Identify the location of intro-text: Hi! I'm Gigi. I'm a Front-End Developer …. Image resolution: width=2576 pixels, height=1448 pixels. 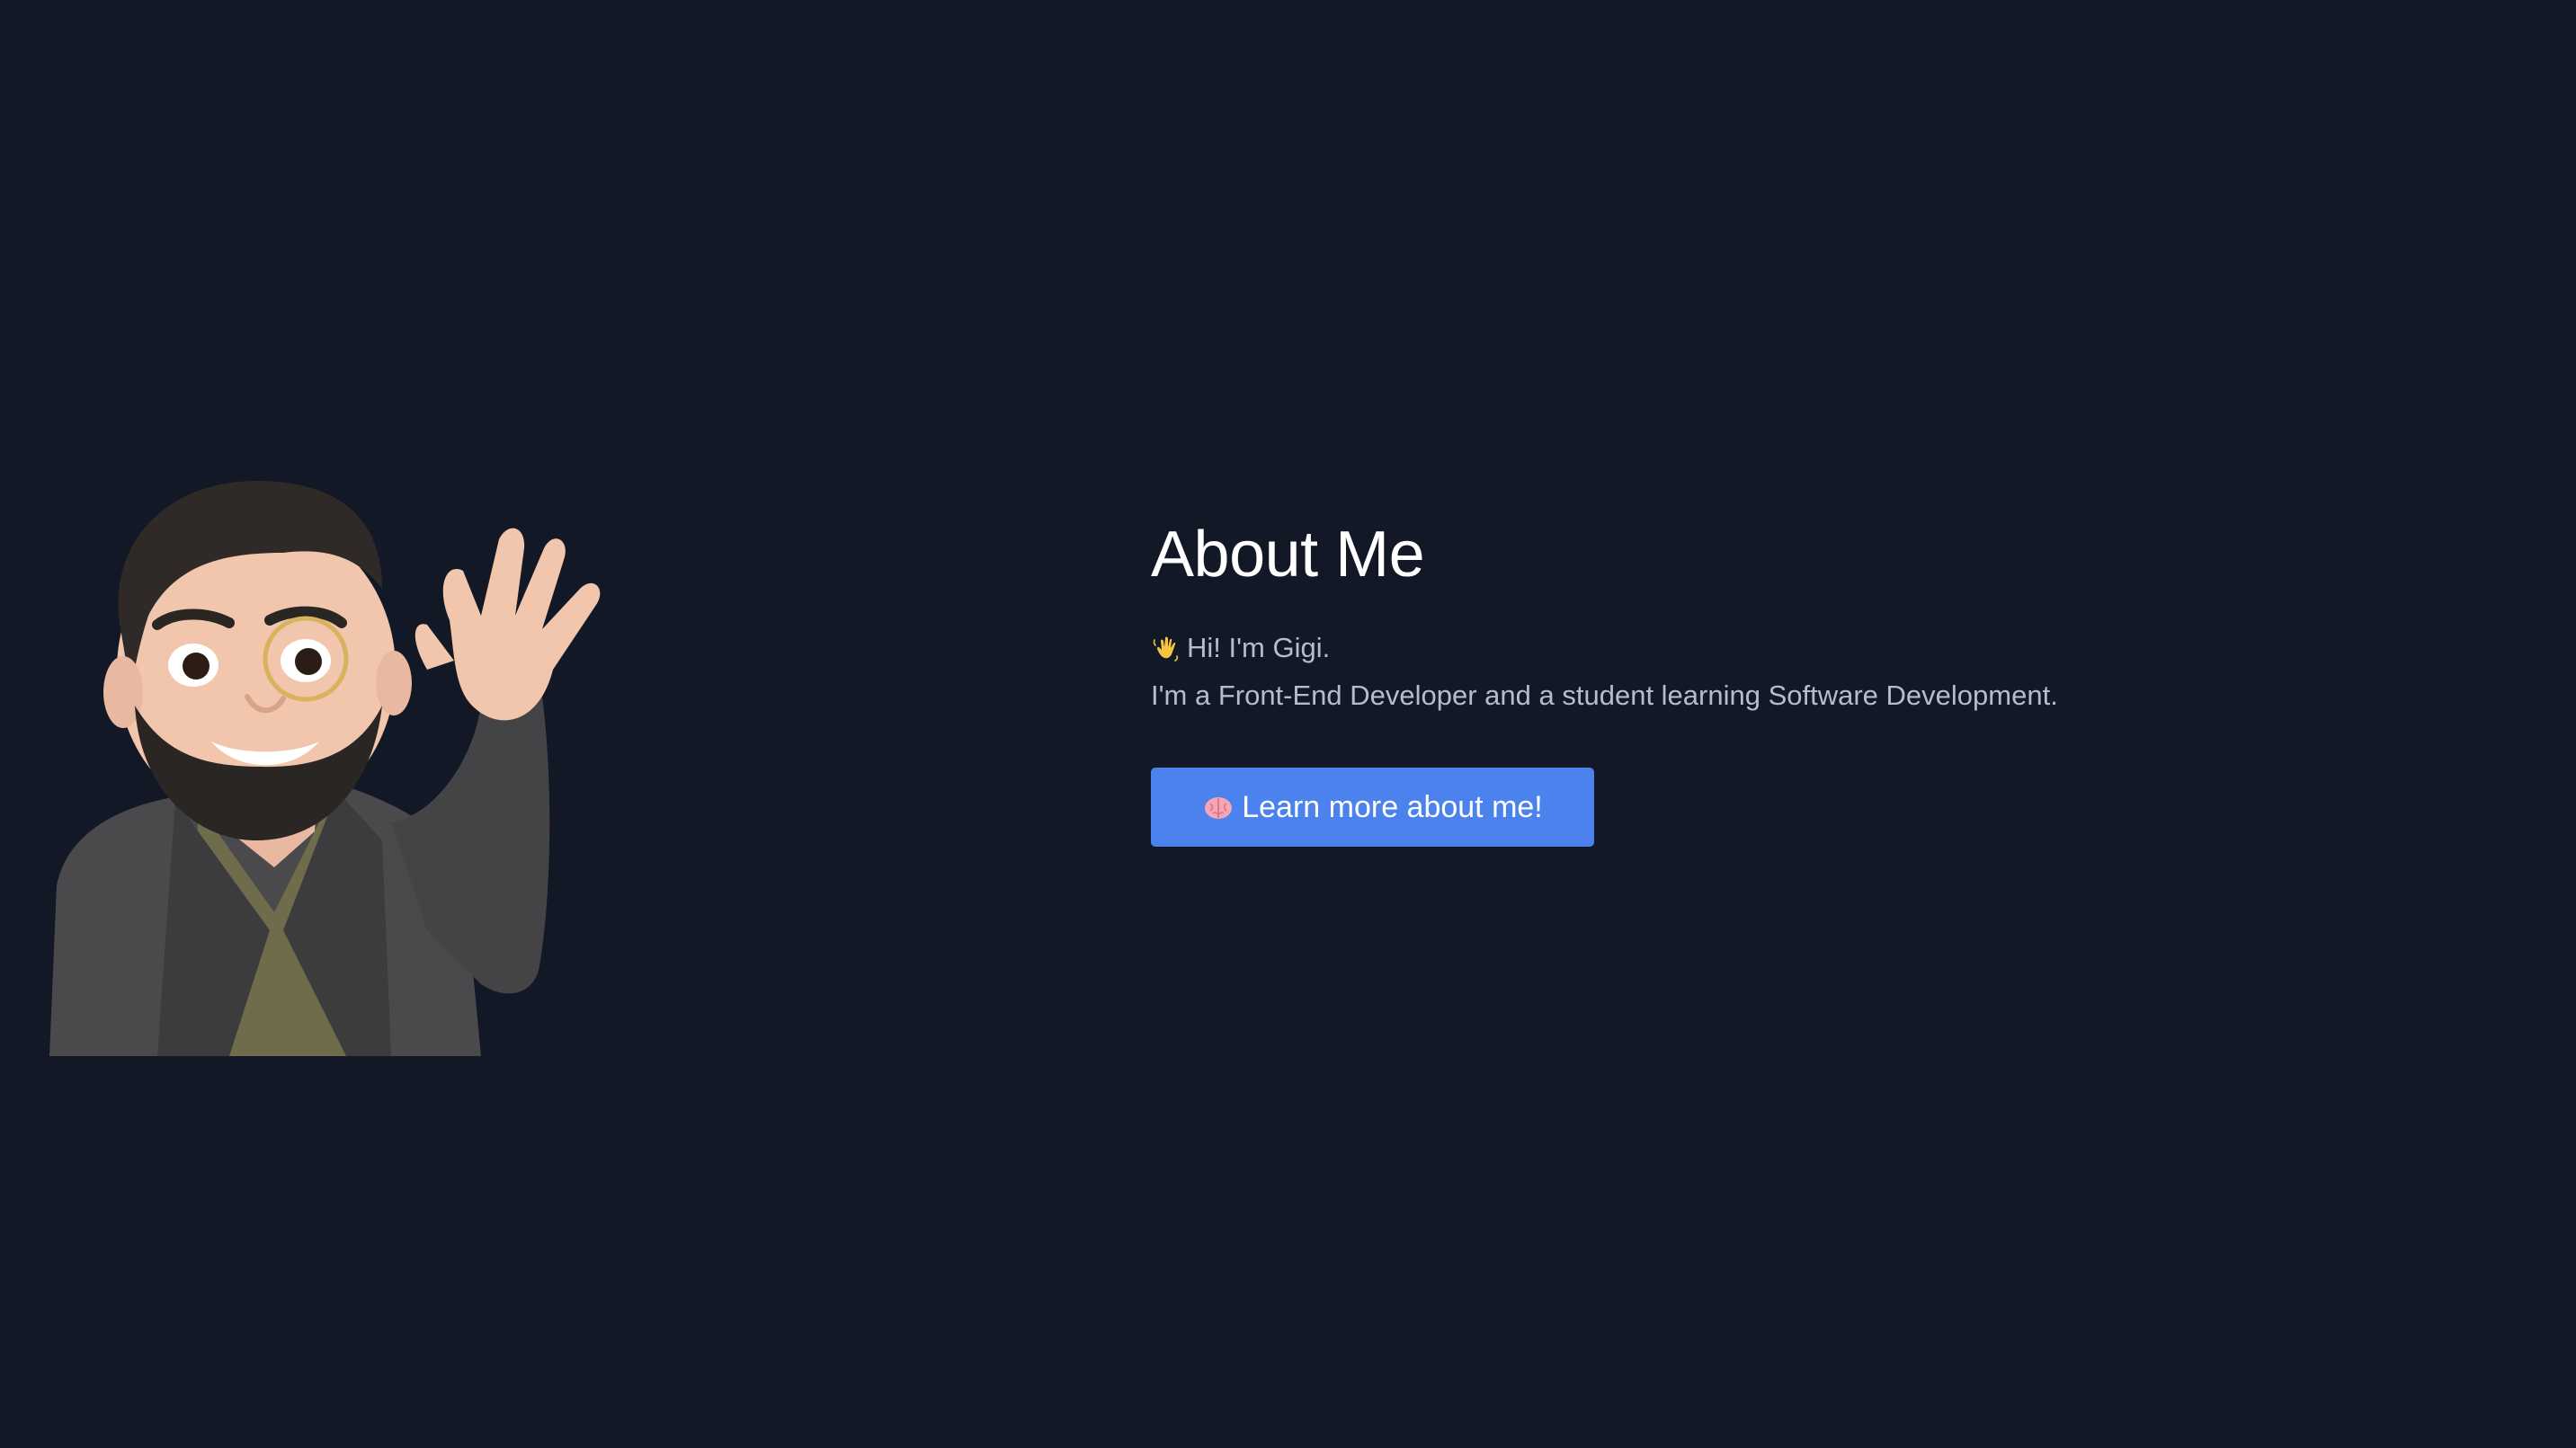
(1736, 671).